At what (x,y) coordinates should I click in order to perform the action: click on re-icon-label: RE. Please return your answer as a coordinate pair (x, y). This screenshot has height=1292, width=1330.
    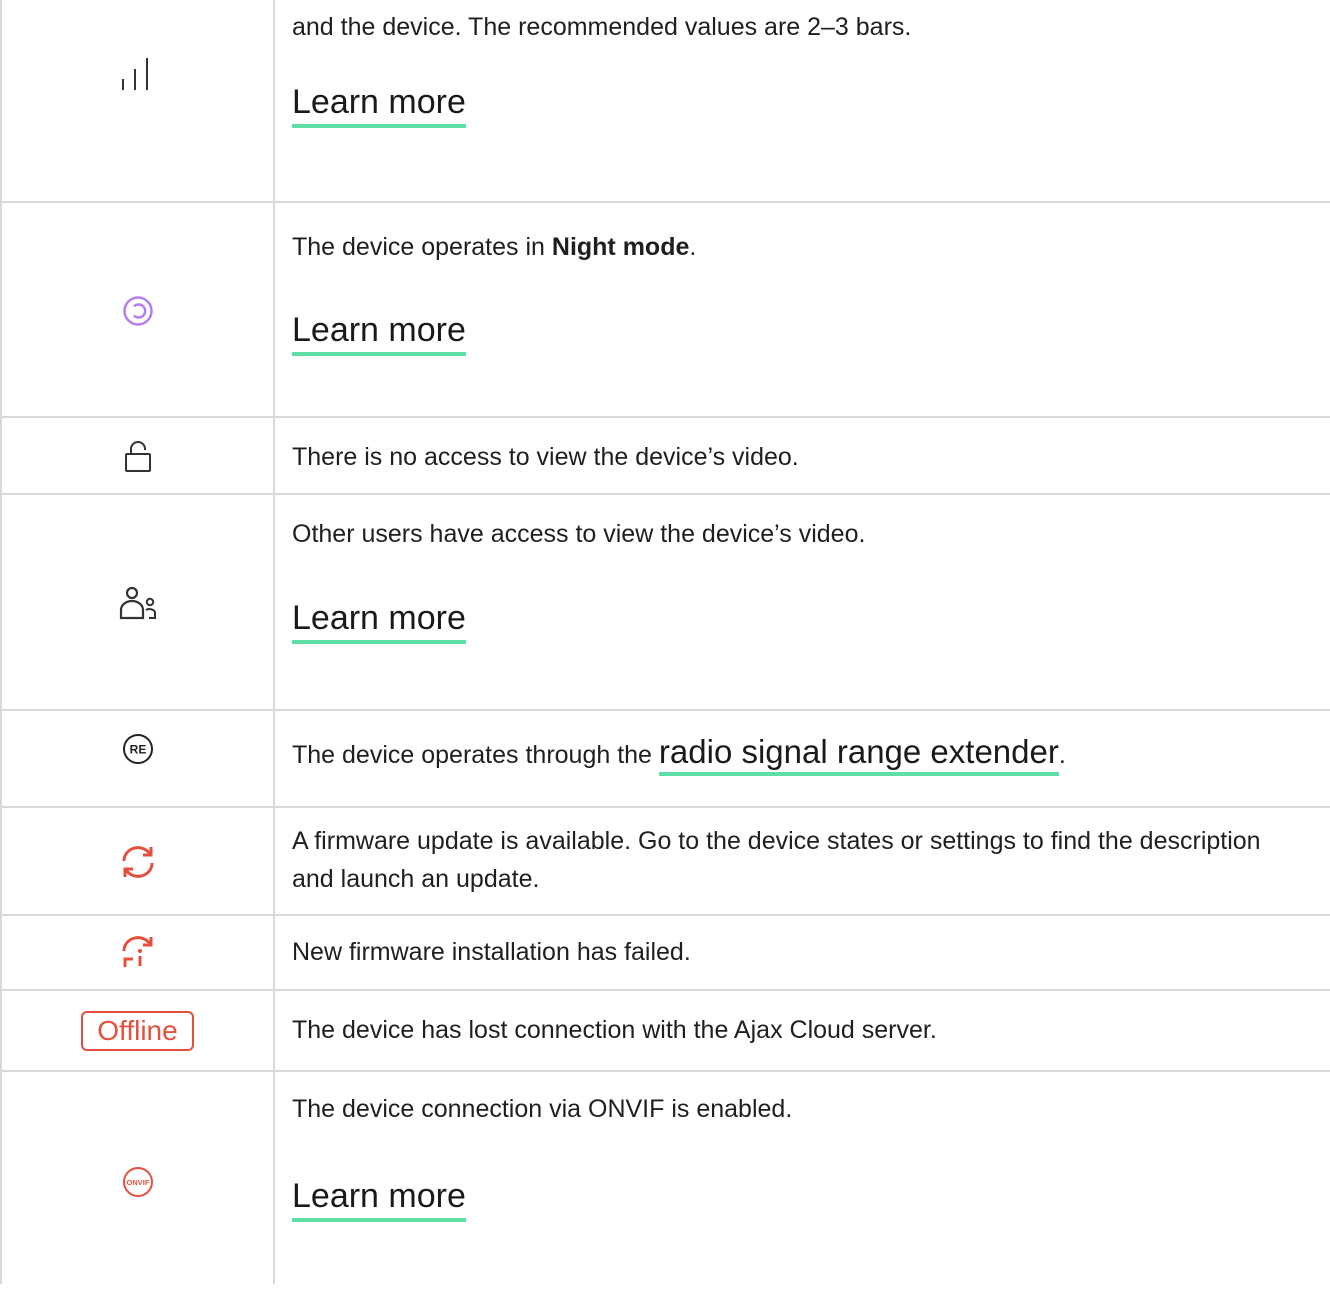
    Looking at the image, I should click on (137, 749).